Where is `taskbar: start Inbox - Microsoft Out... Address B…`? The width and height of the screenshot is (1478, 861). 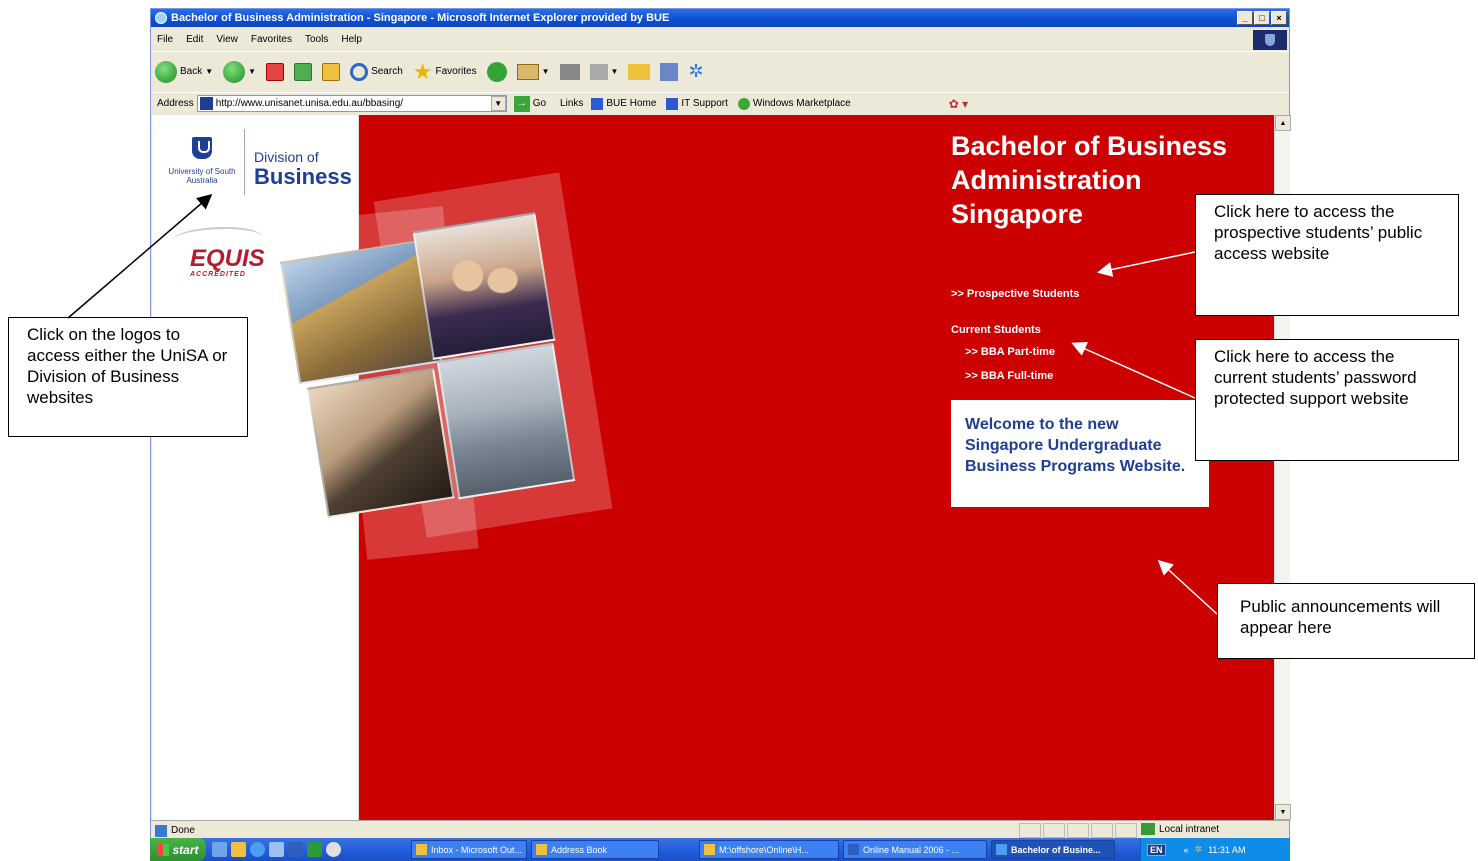 taskbar: start Inbox - Microsoft Out... Address B… is located at coordinates (720, 849).